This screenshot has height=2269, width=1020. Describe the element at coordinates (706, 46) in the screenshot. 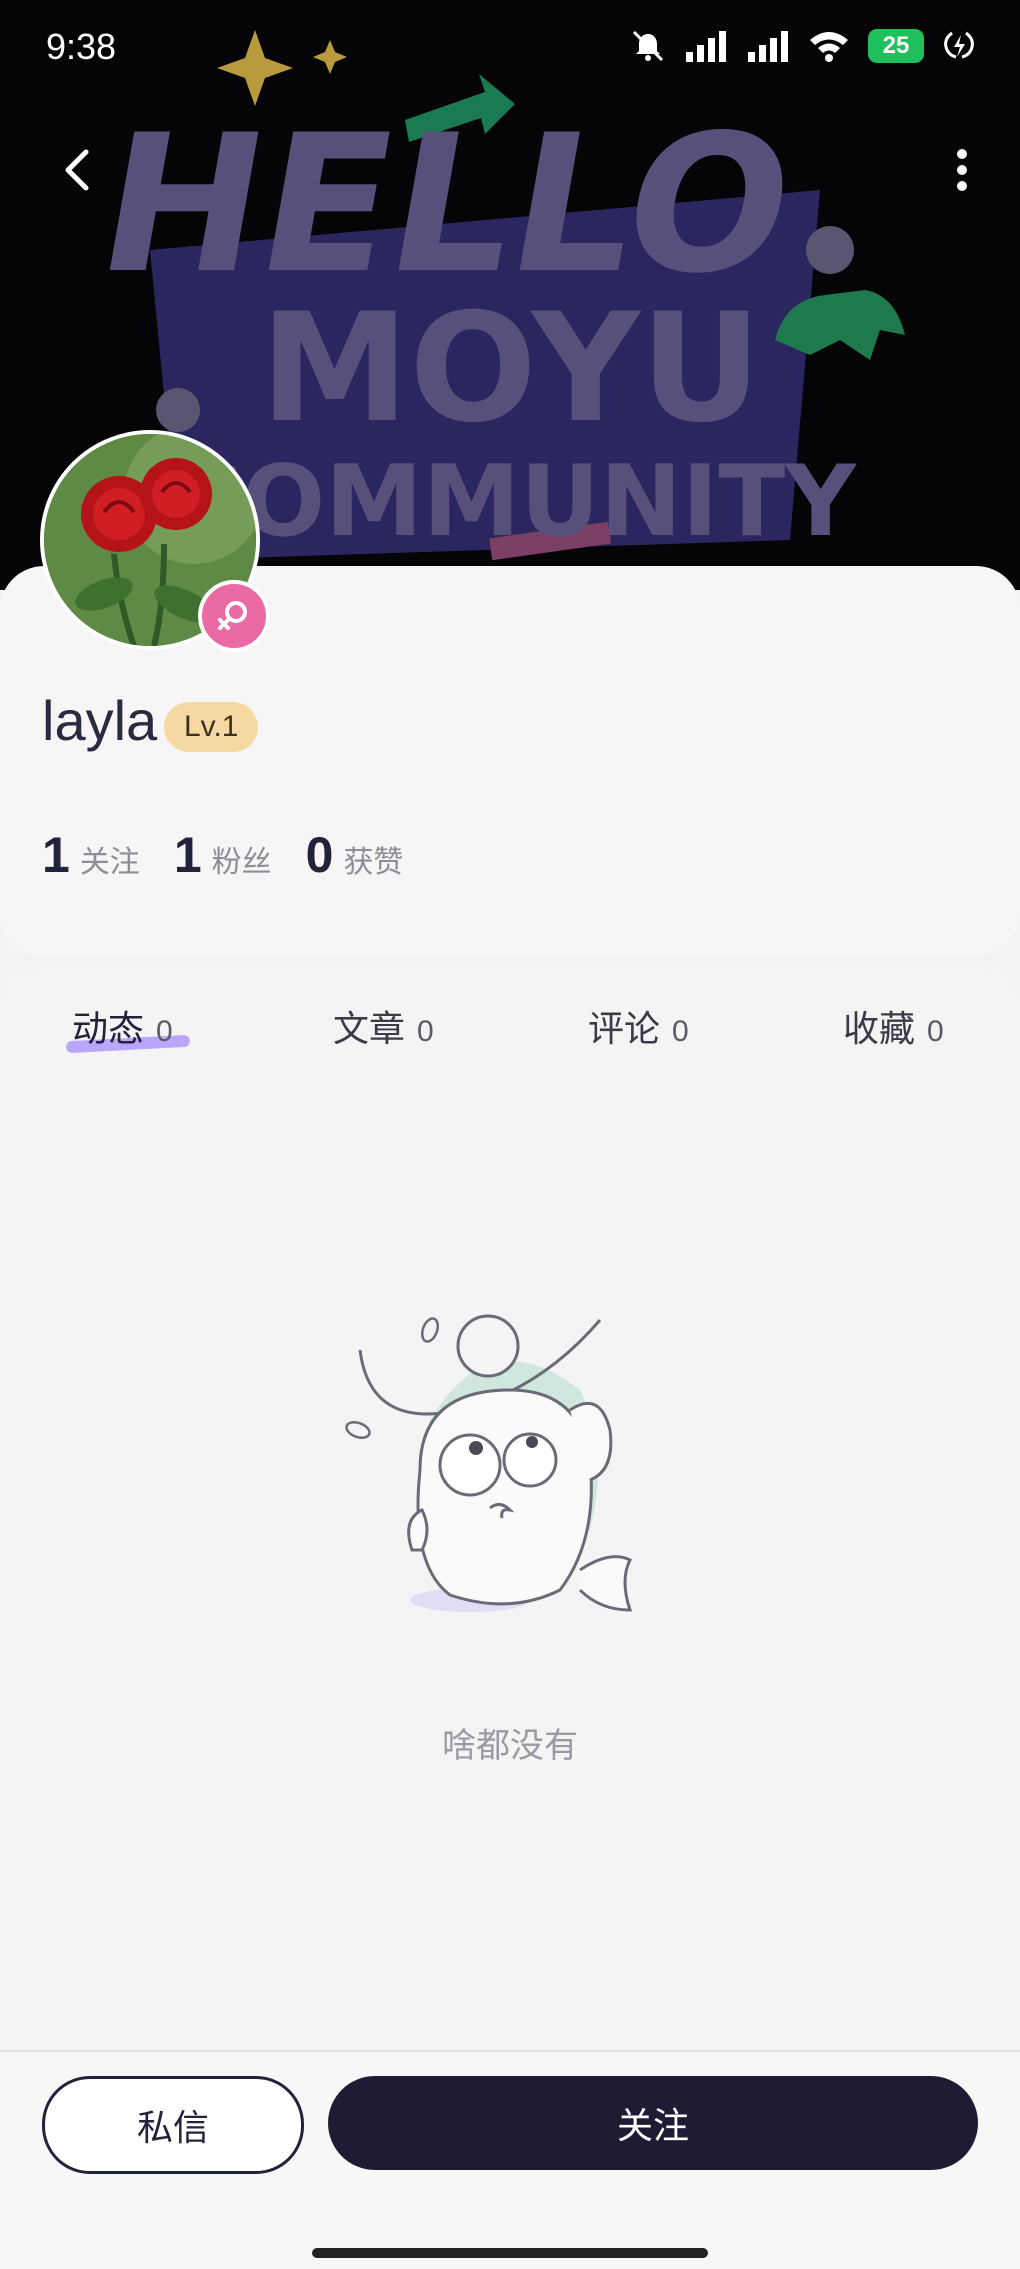

I see `signal-icon` at that location.